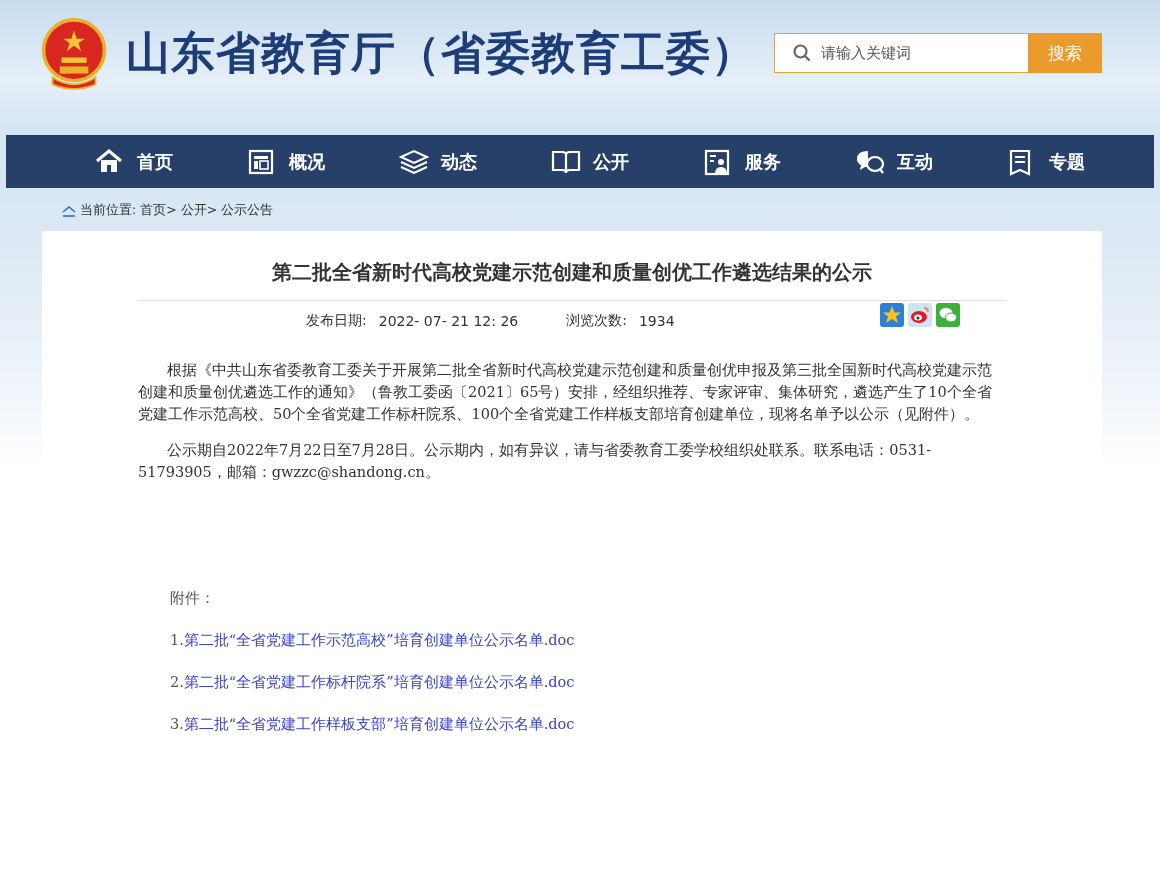  Describe the element at coordinates (199, 210) in the screenshot. I see `breadcrumb-link: 公开>` at that location.